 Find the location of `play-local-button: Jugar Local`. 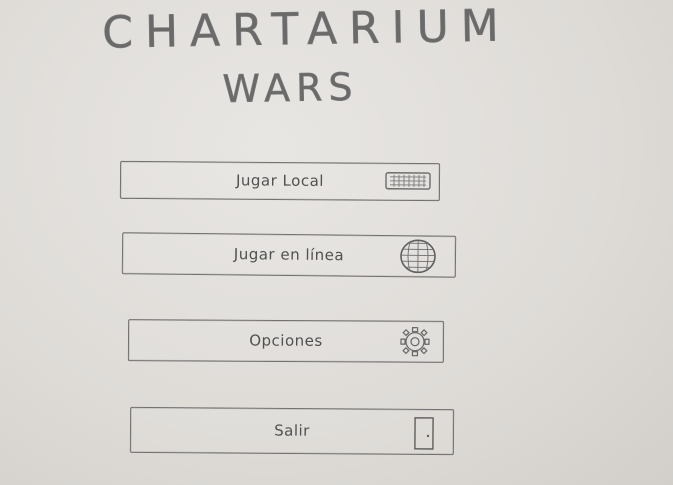

play-local-button: Jugar Local is located at coordinates (280, 181).